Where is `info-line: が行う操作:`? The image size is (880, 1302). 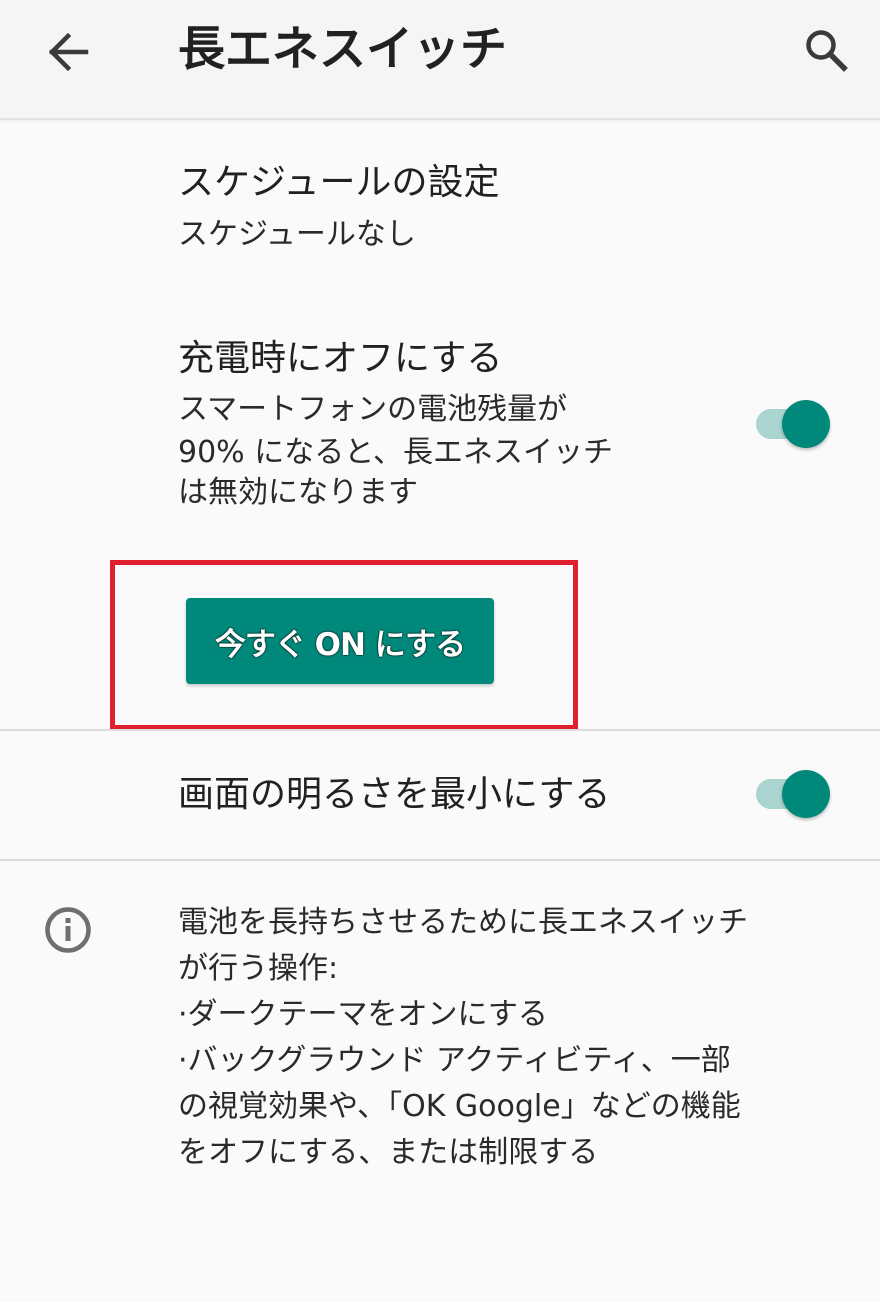
info-line: が行う操作: is located at coordinates (258, 968).